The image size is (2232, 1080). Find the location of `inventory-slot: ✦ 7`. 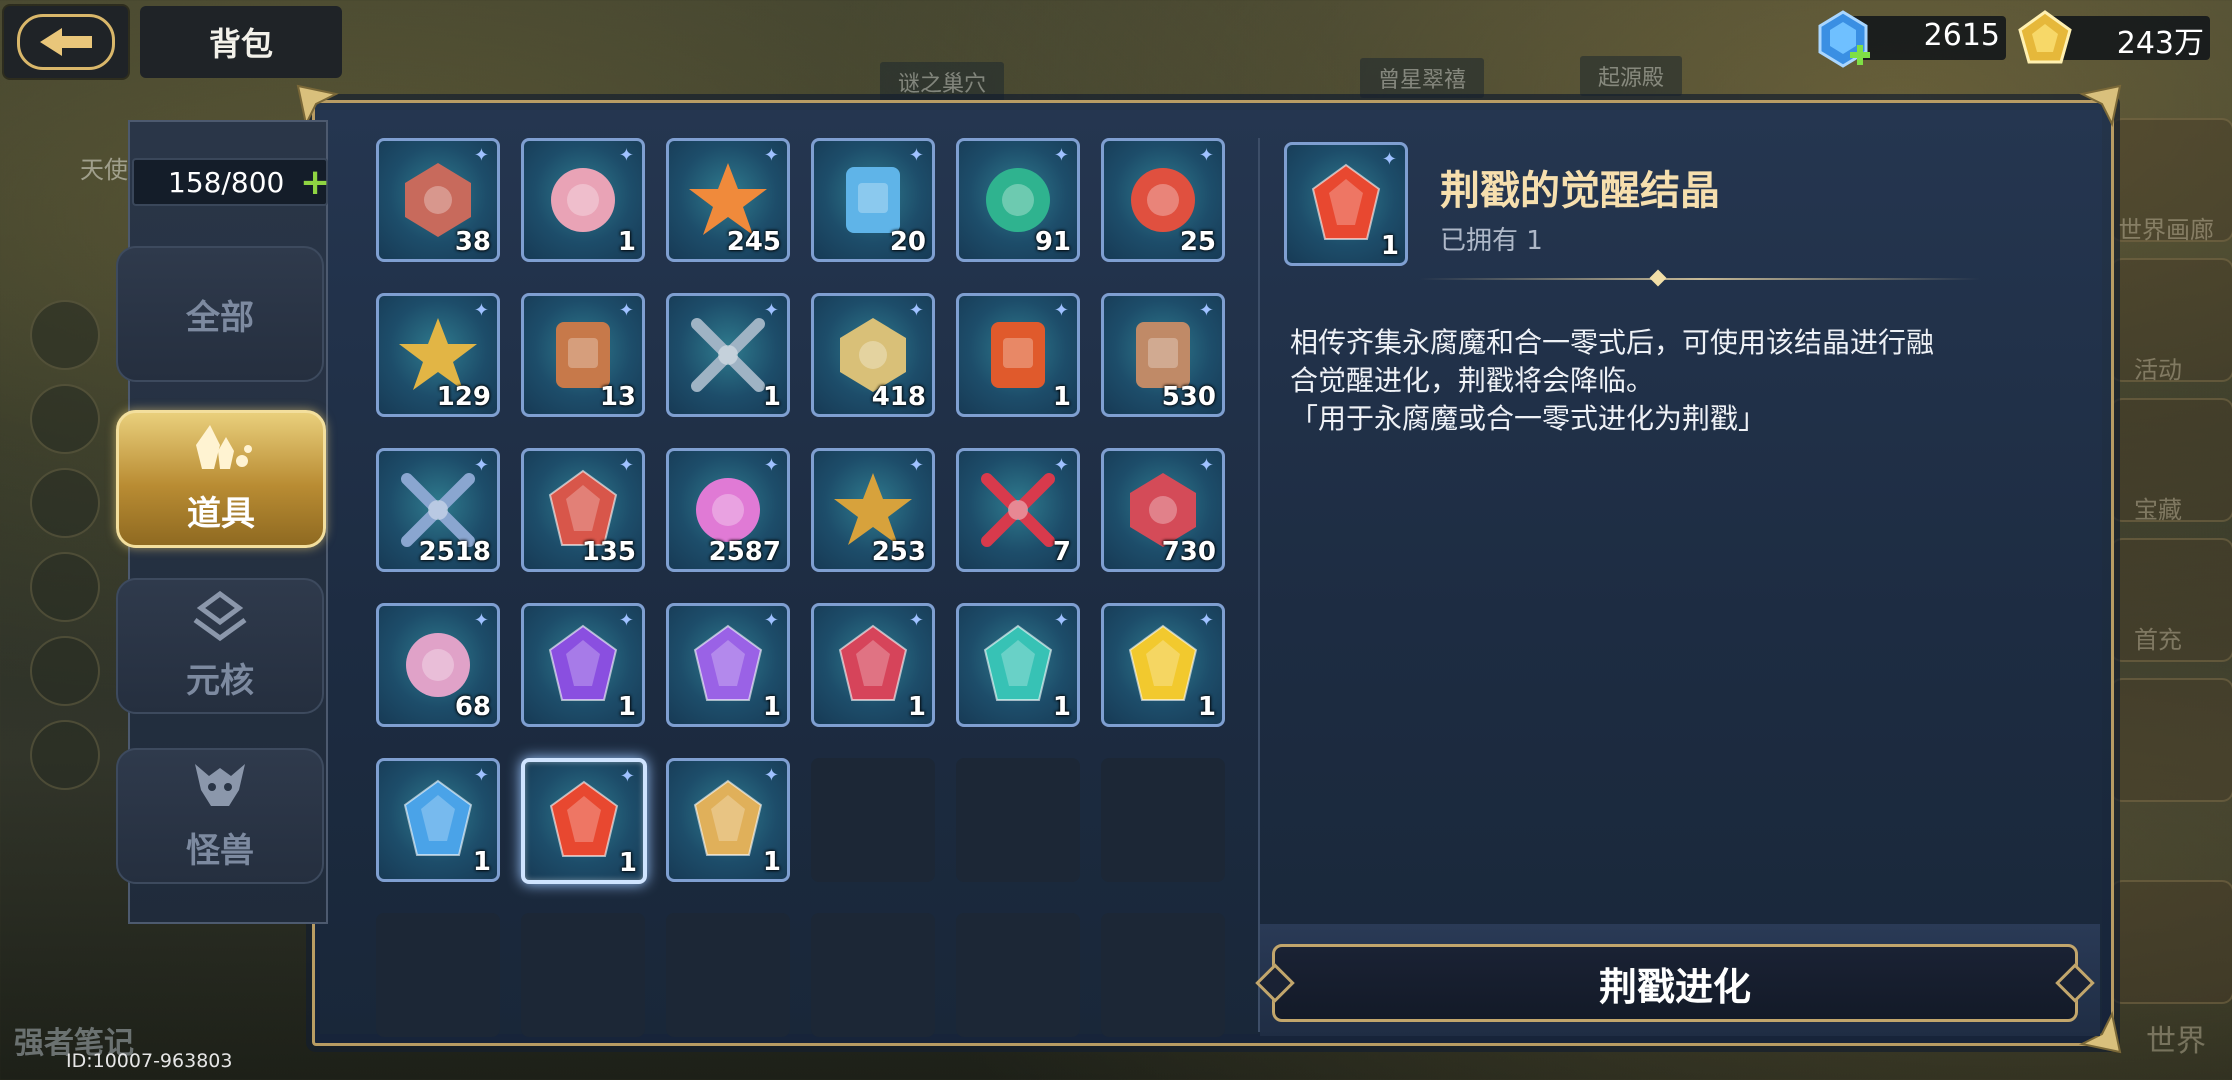

inventory-slot: ✦ 7 is located at coordinates (1018, 510).